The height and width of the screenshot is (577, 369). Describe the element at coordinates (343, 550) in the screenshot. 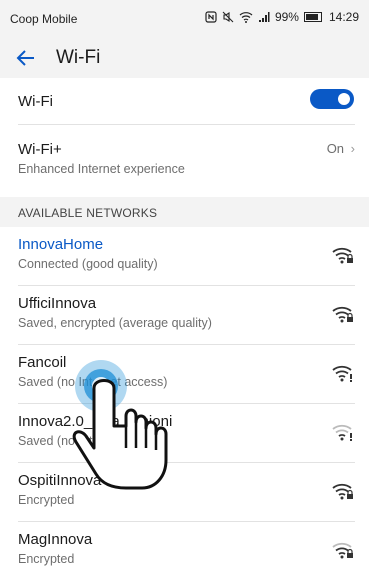

I see `wifi-locked-icon` at that location.